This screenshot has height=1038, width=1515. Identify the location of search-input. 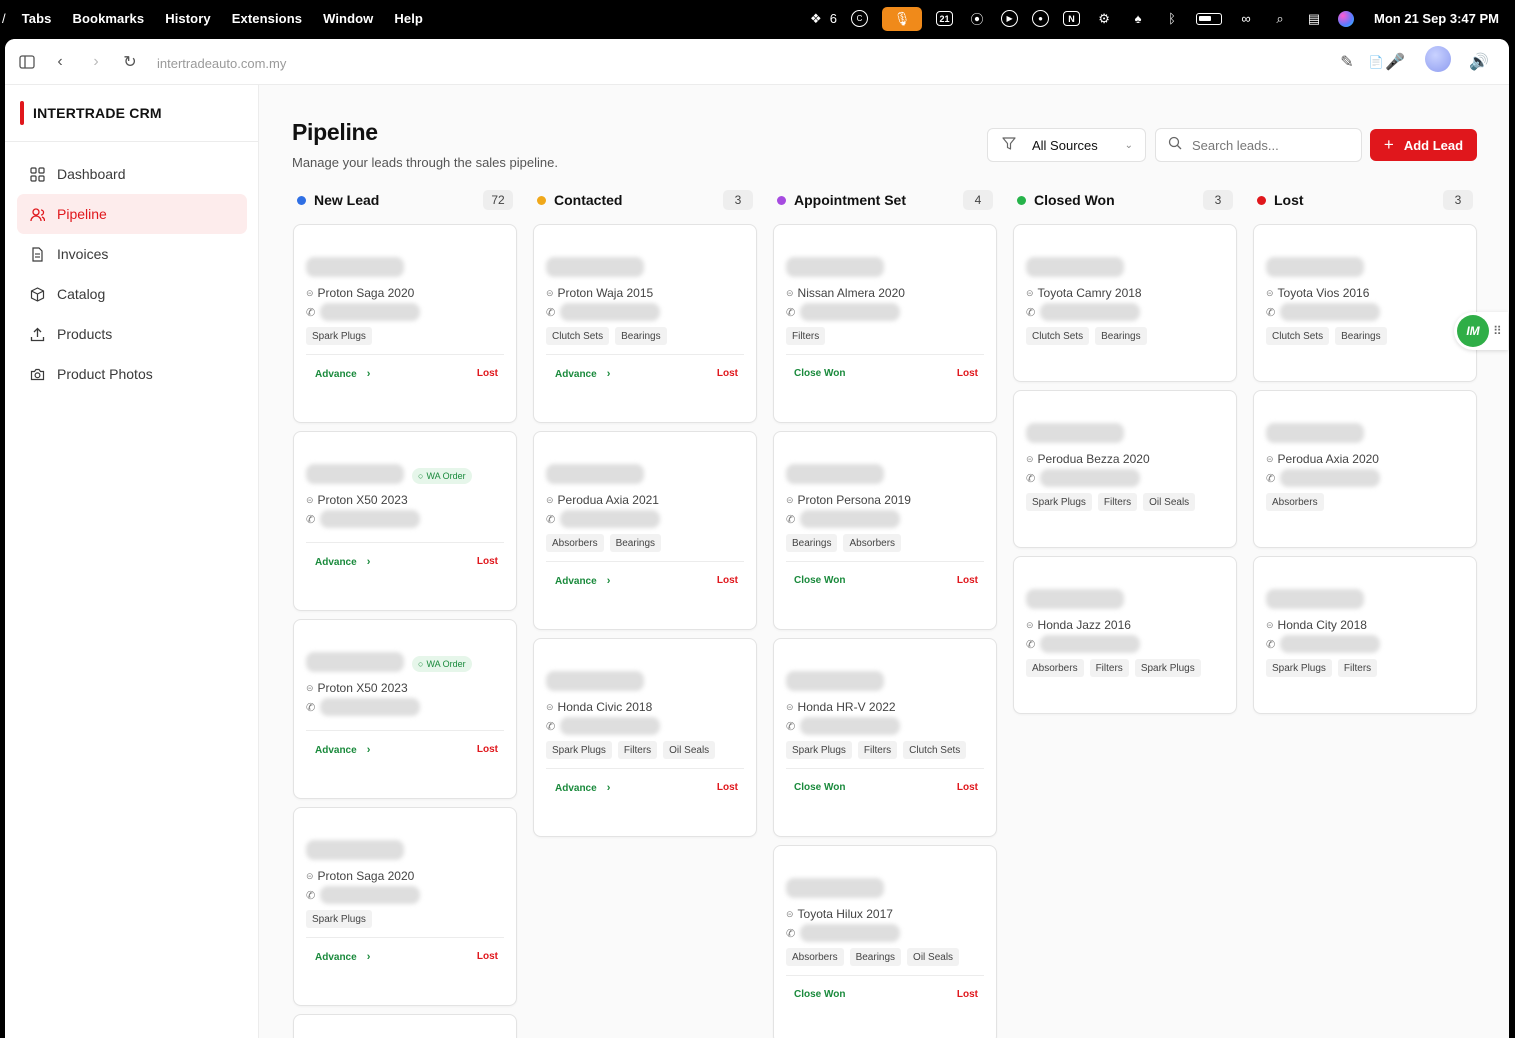
(1272, 145).